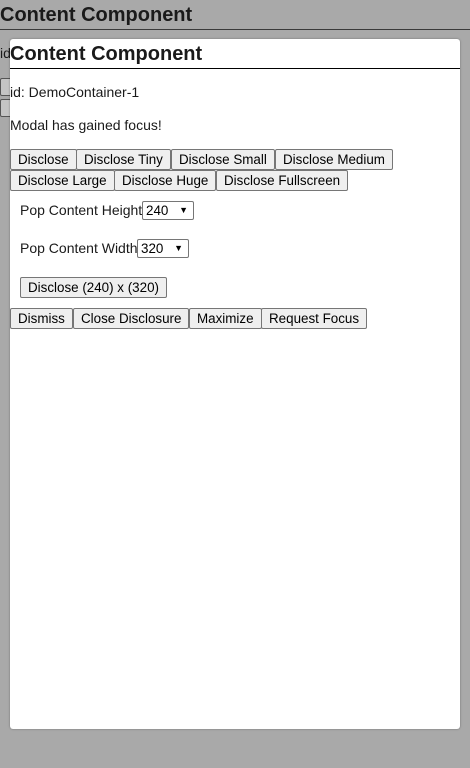 This screenshot has width=470, height=768. What do you see at coordinates (75, 92) in the screenshot?
I see `container-id-text: id: DemoContainer-1` at bounding box center [75, 92].